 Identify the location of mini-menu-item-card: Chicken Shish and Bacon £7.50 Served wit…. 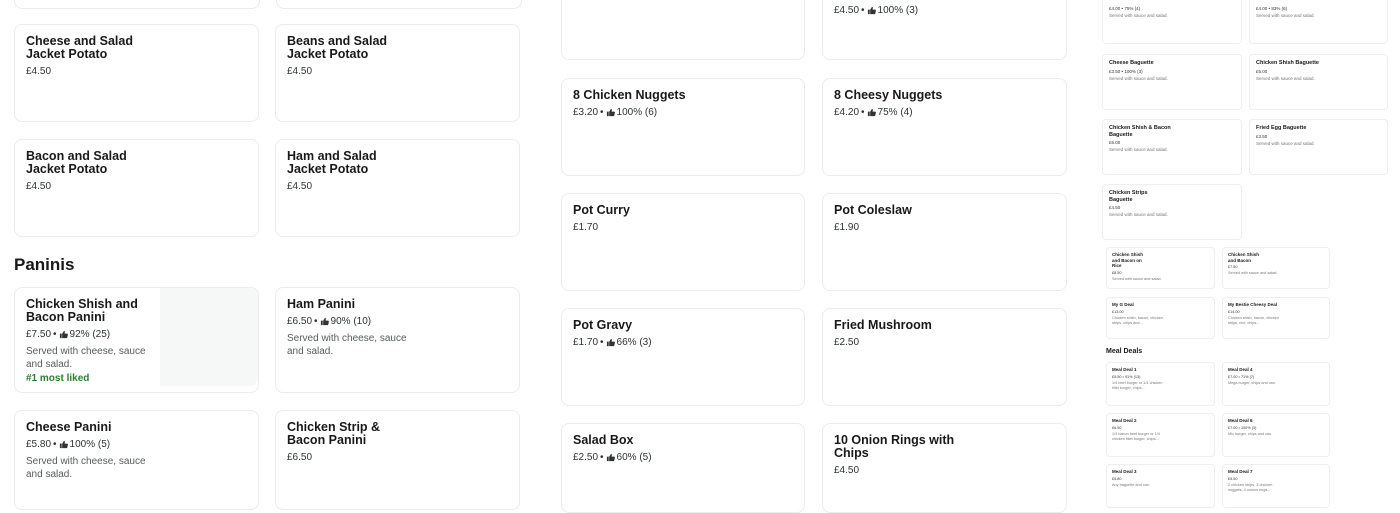
(1276, 268).